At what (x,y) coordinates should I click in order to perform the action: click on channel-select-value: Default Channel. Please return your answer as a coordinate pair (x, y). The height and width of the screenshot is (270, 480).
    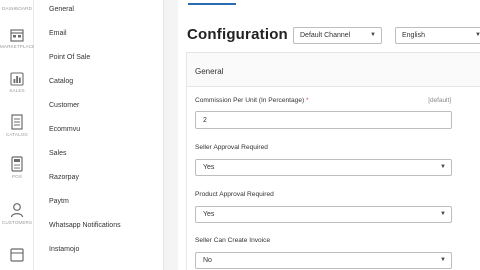
    Looking at the image, I should click on (325, 35).